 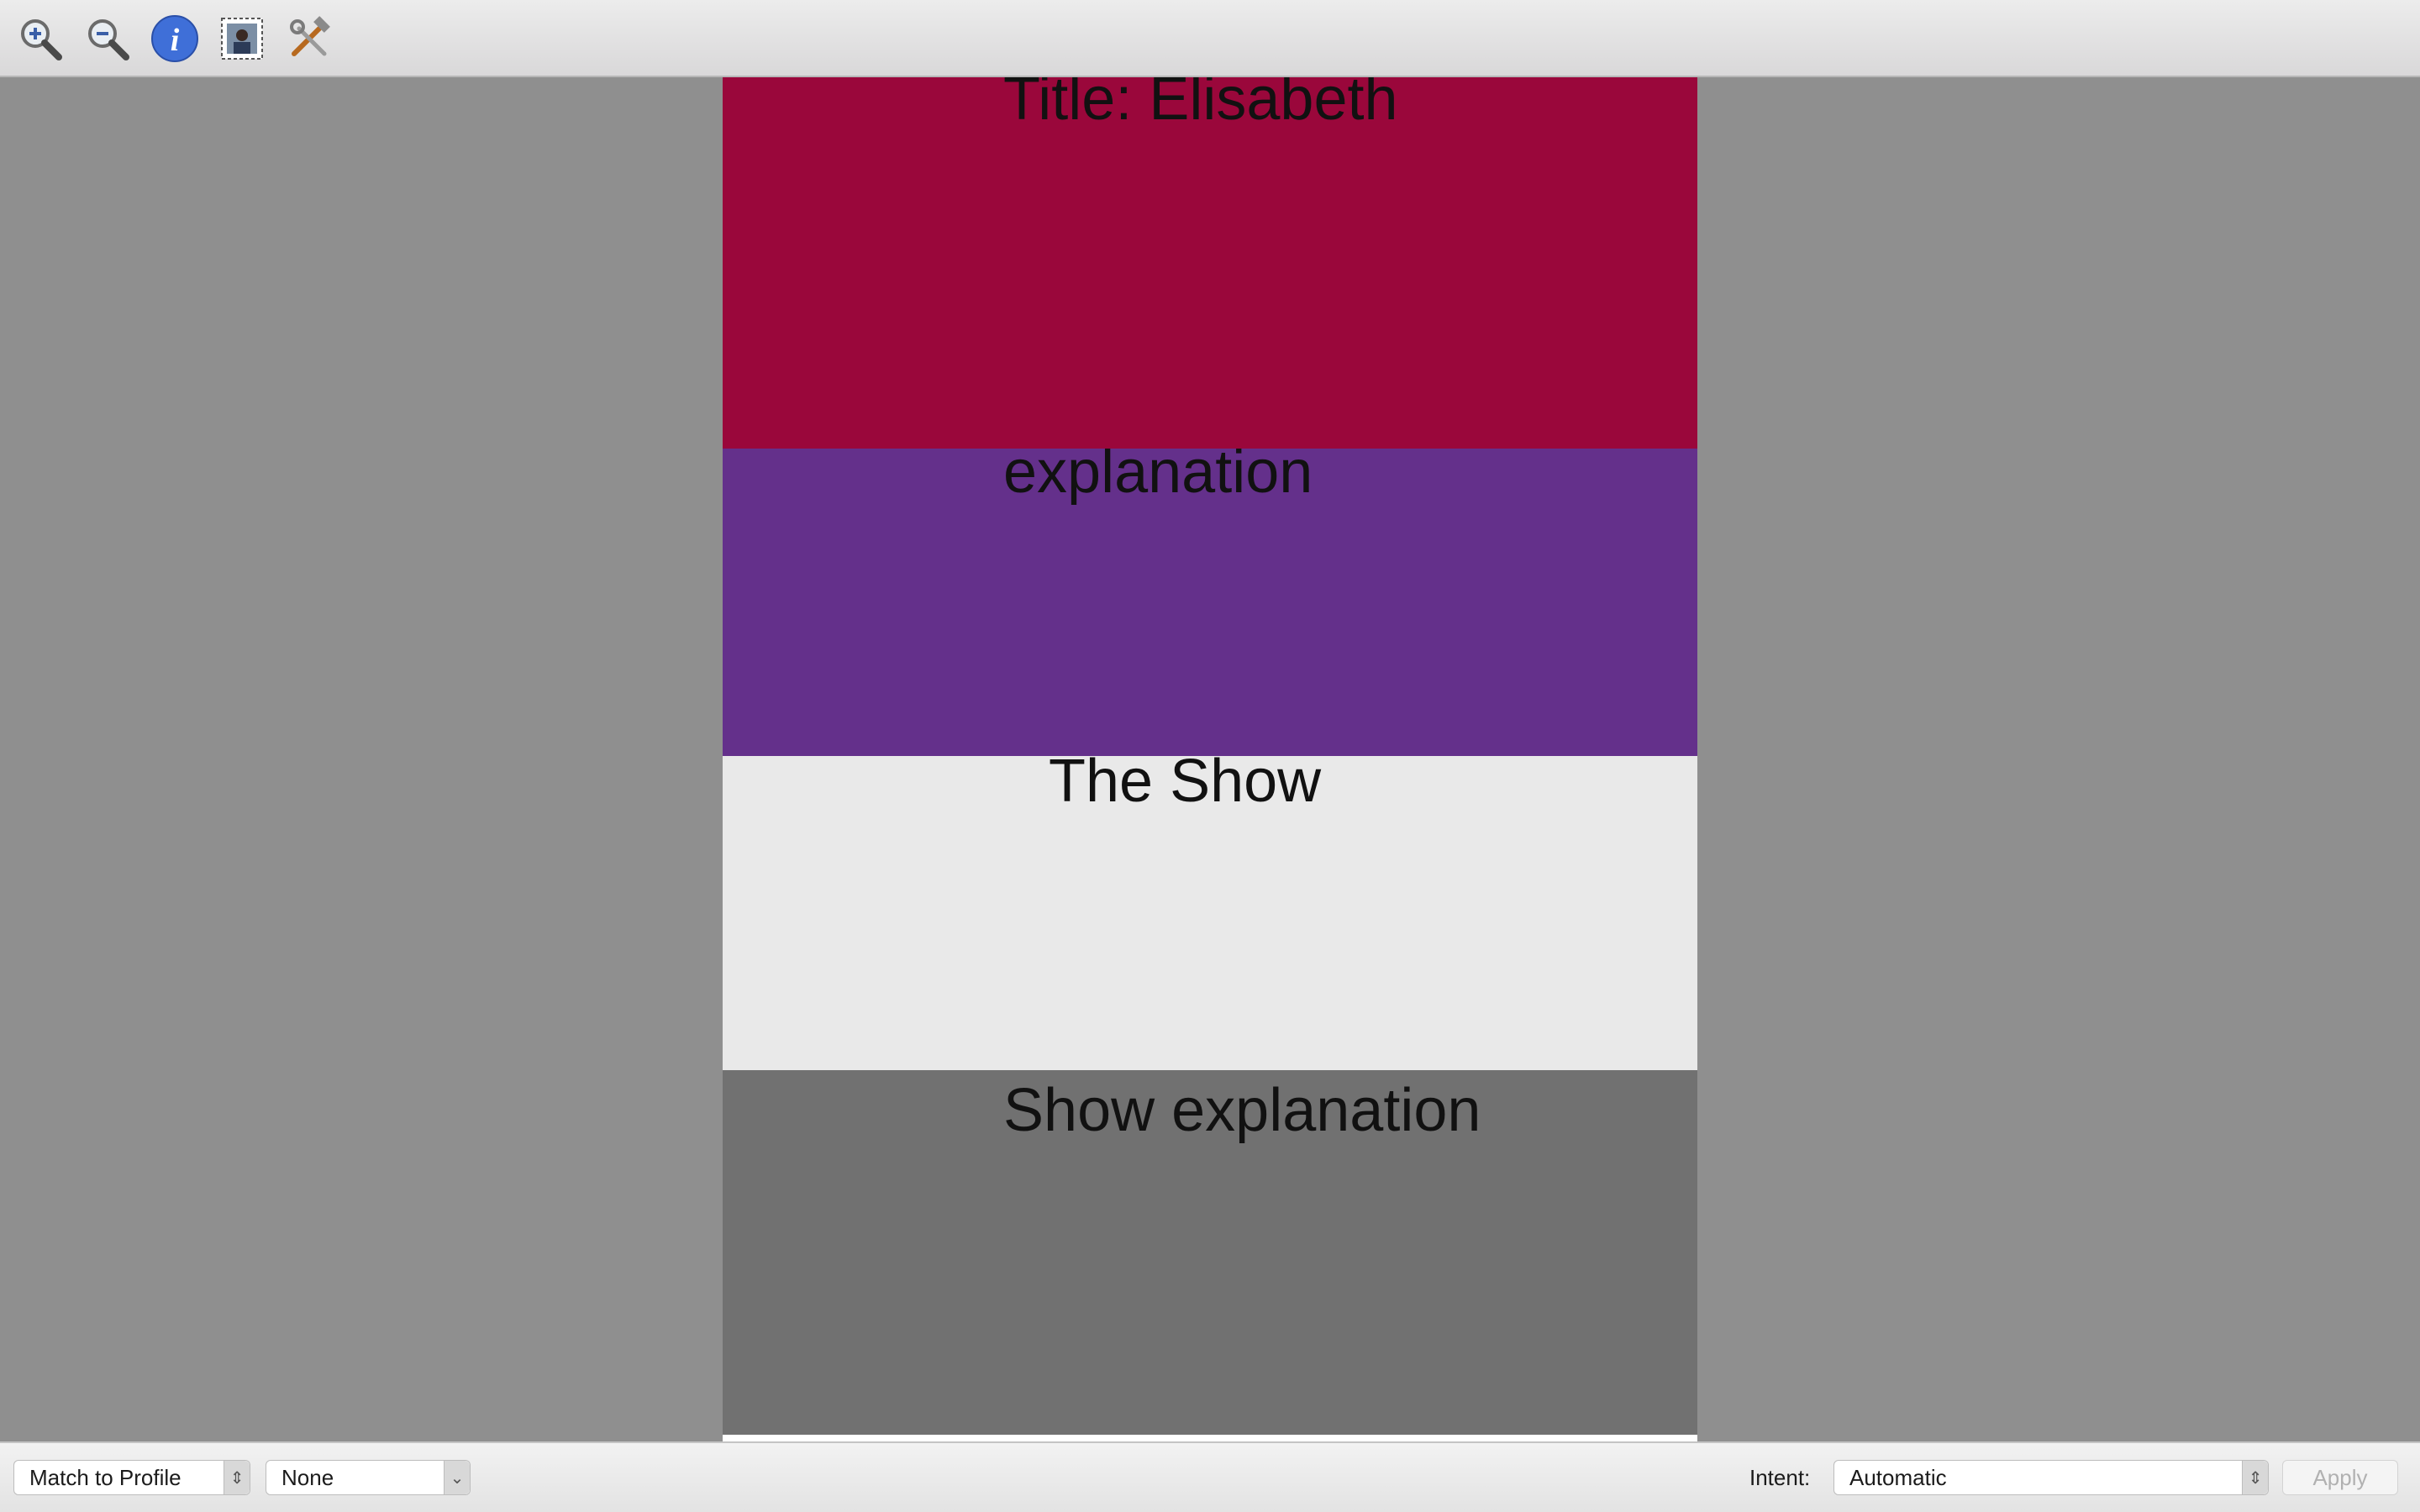 I want to click on zoom-out-button, so click(x=107, y=39).